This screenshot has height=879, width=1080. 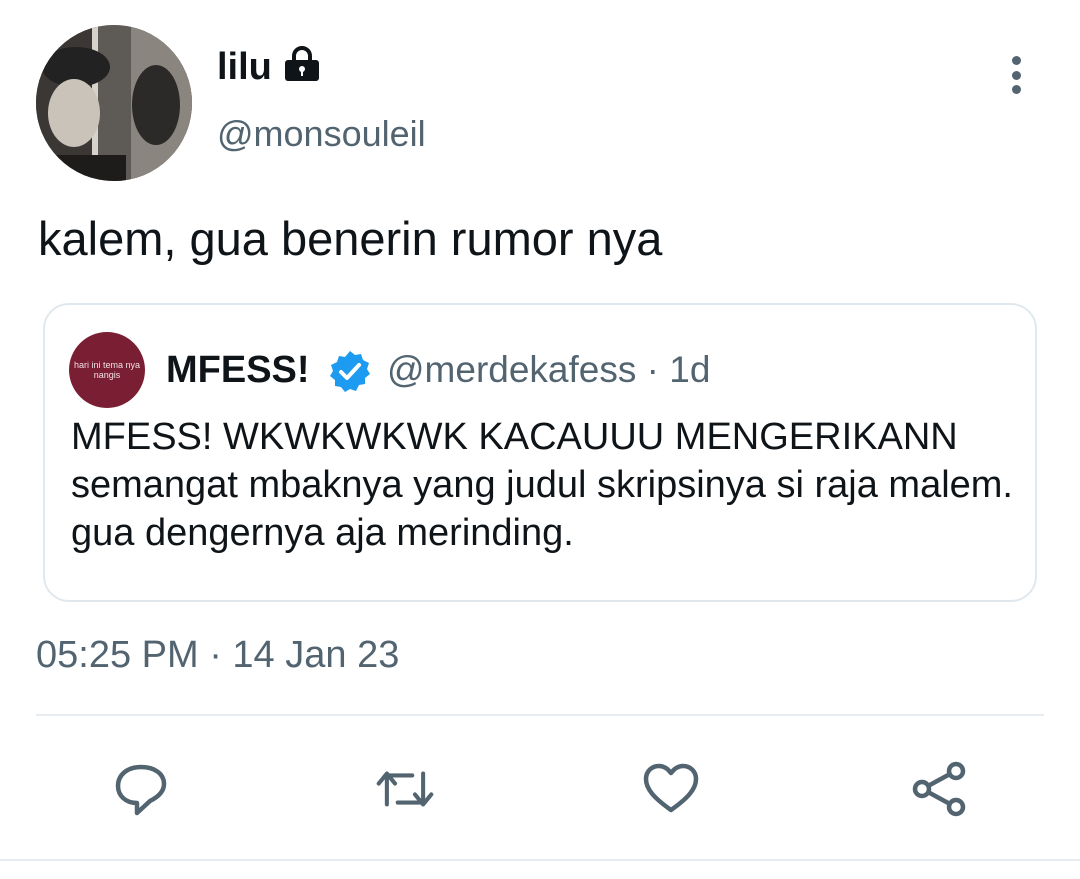 What do you see at coordinates (350, 238) in the screenshot?
I see `tweet-text: kalem, gua benerin rumor nya` at bounding box center [350, 238].